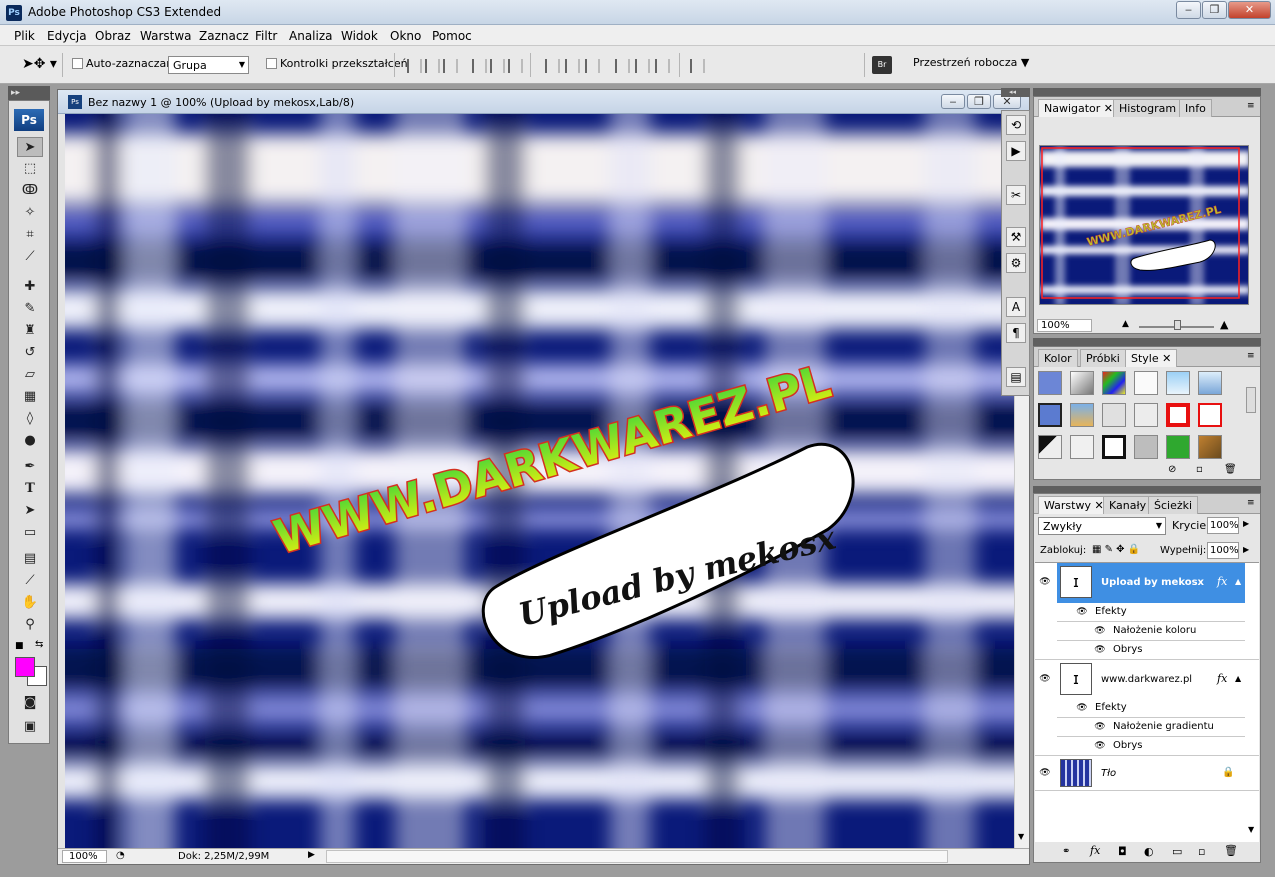 The image size is (1275, 877). I want to click on tool-presets-icon: ✂, so click(1016, 195).